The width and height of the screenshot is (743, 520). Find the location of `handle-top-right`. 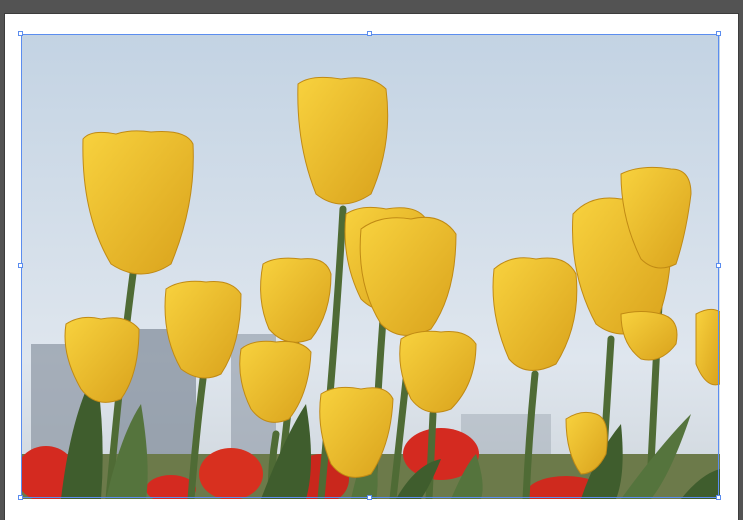

handle-top-right is located at coordinates (718, 33).